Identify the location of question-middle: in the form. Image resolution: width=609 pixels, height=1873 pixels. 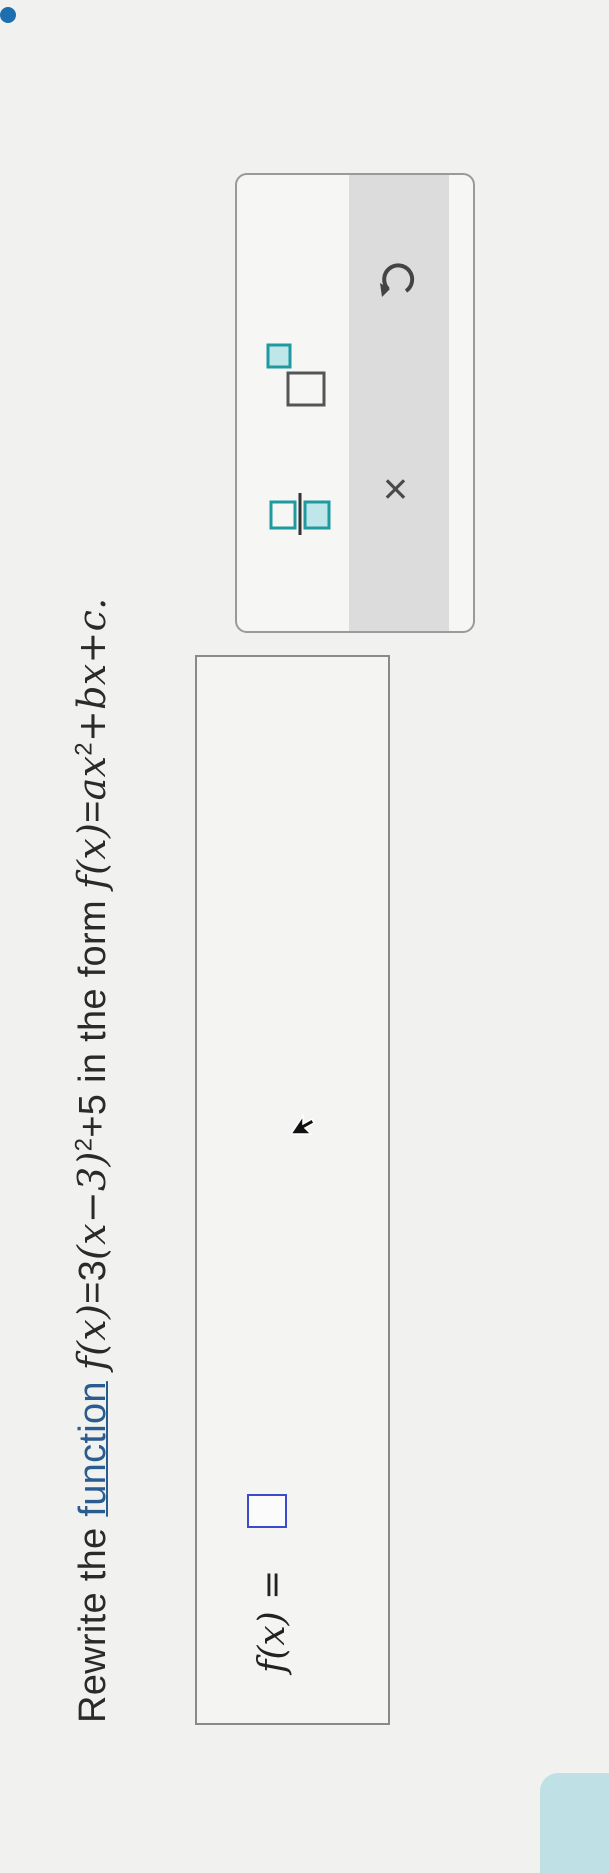
(93, 991).